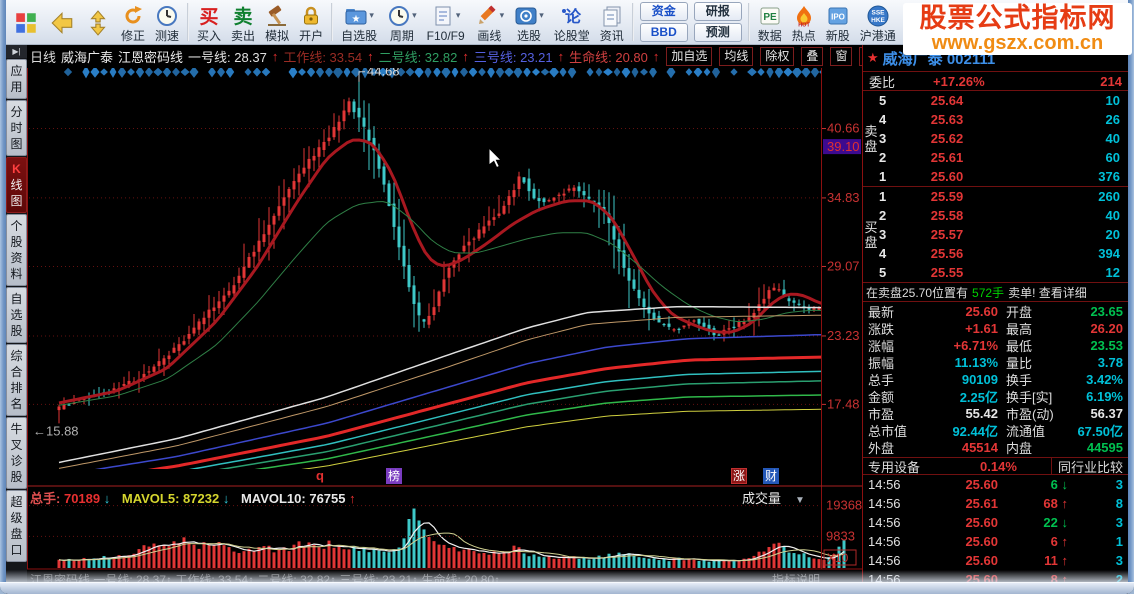  I want to click on window-right-edge, so click(1131, 297).